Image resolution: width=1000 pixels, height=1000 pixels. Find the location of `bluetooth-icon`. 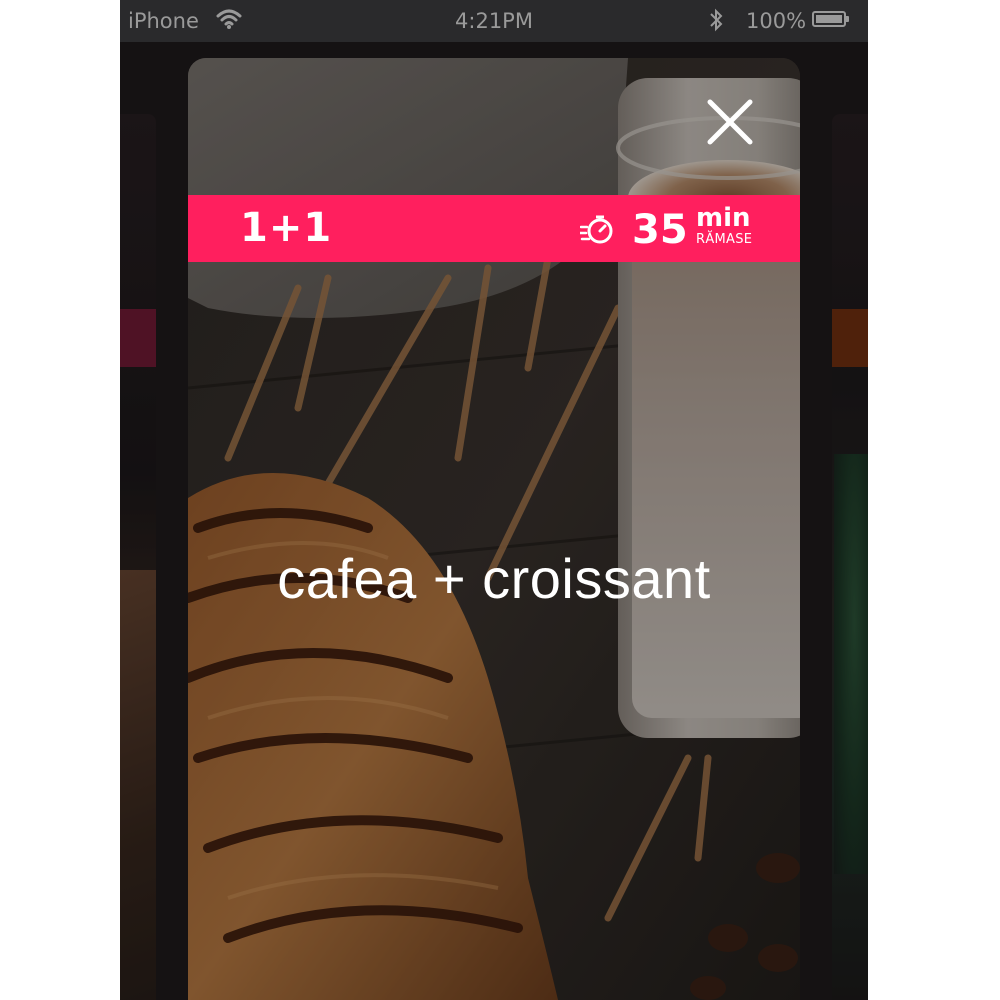

bluetooth-icon is located at coordinates (716, 20).